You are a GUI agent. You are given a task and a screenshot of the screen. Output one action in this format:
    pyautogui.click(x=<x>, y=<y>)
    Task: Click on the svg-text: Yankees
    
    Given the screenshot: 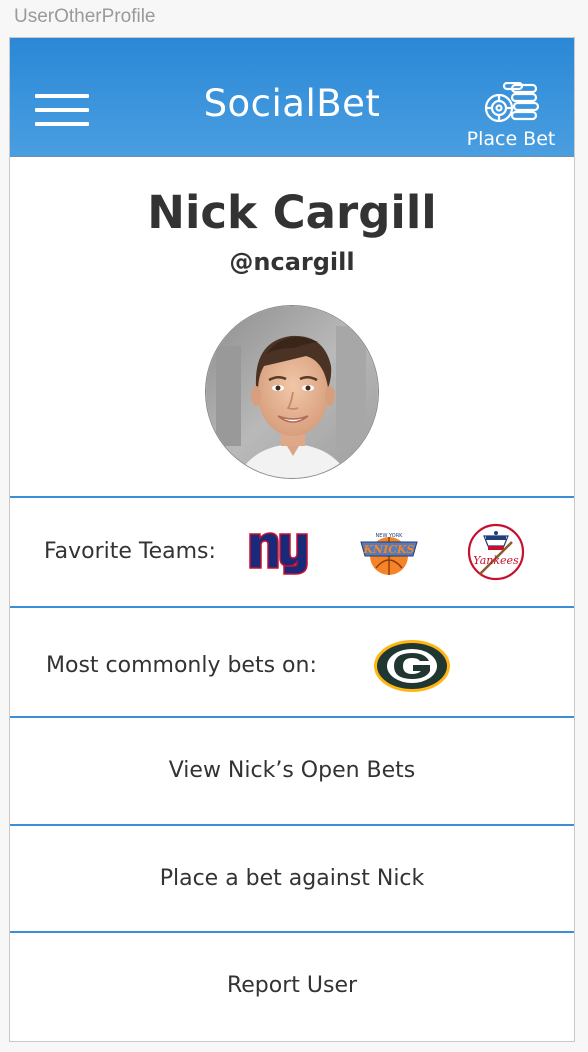 What is the action you would take?
    pyautogui.click(x=496, y=560)
    